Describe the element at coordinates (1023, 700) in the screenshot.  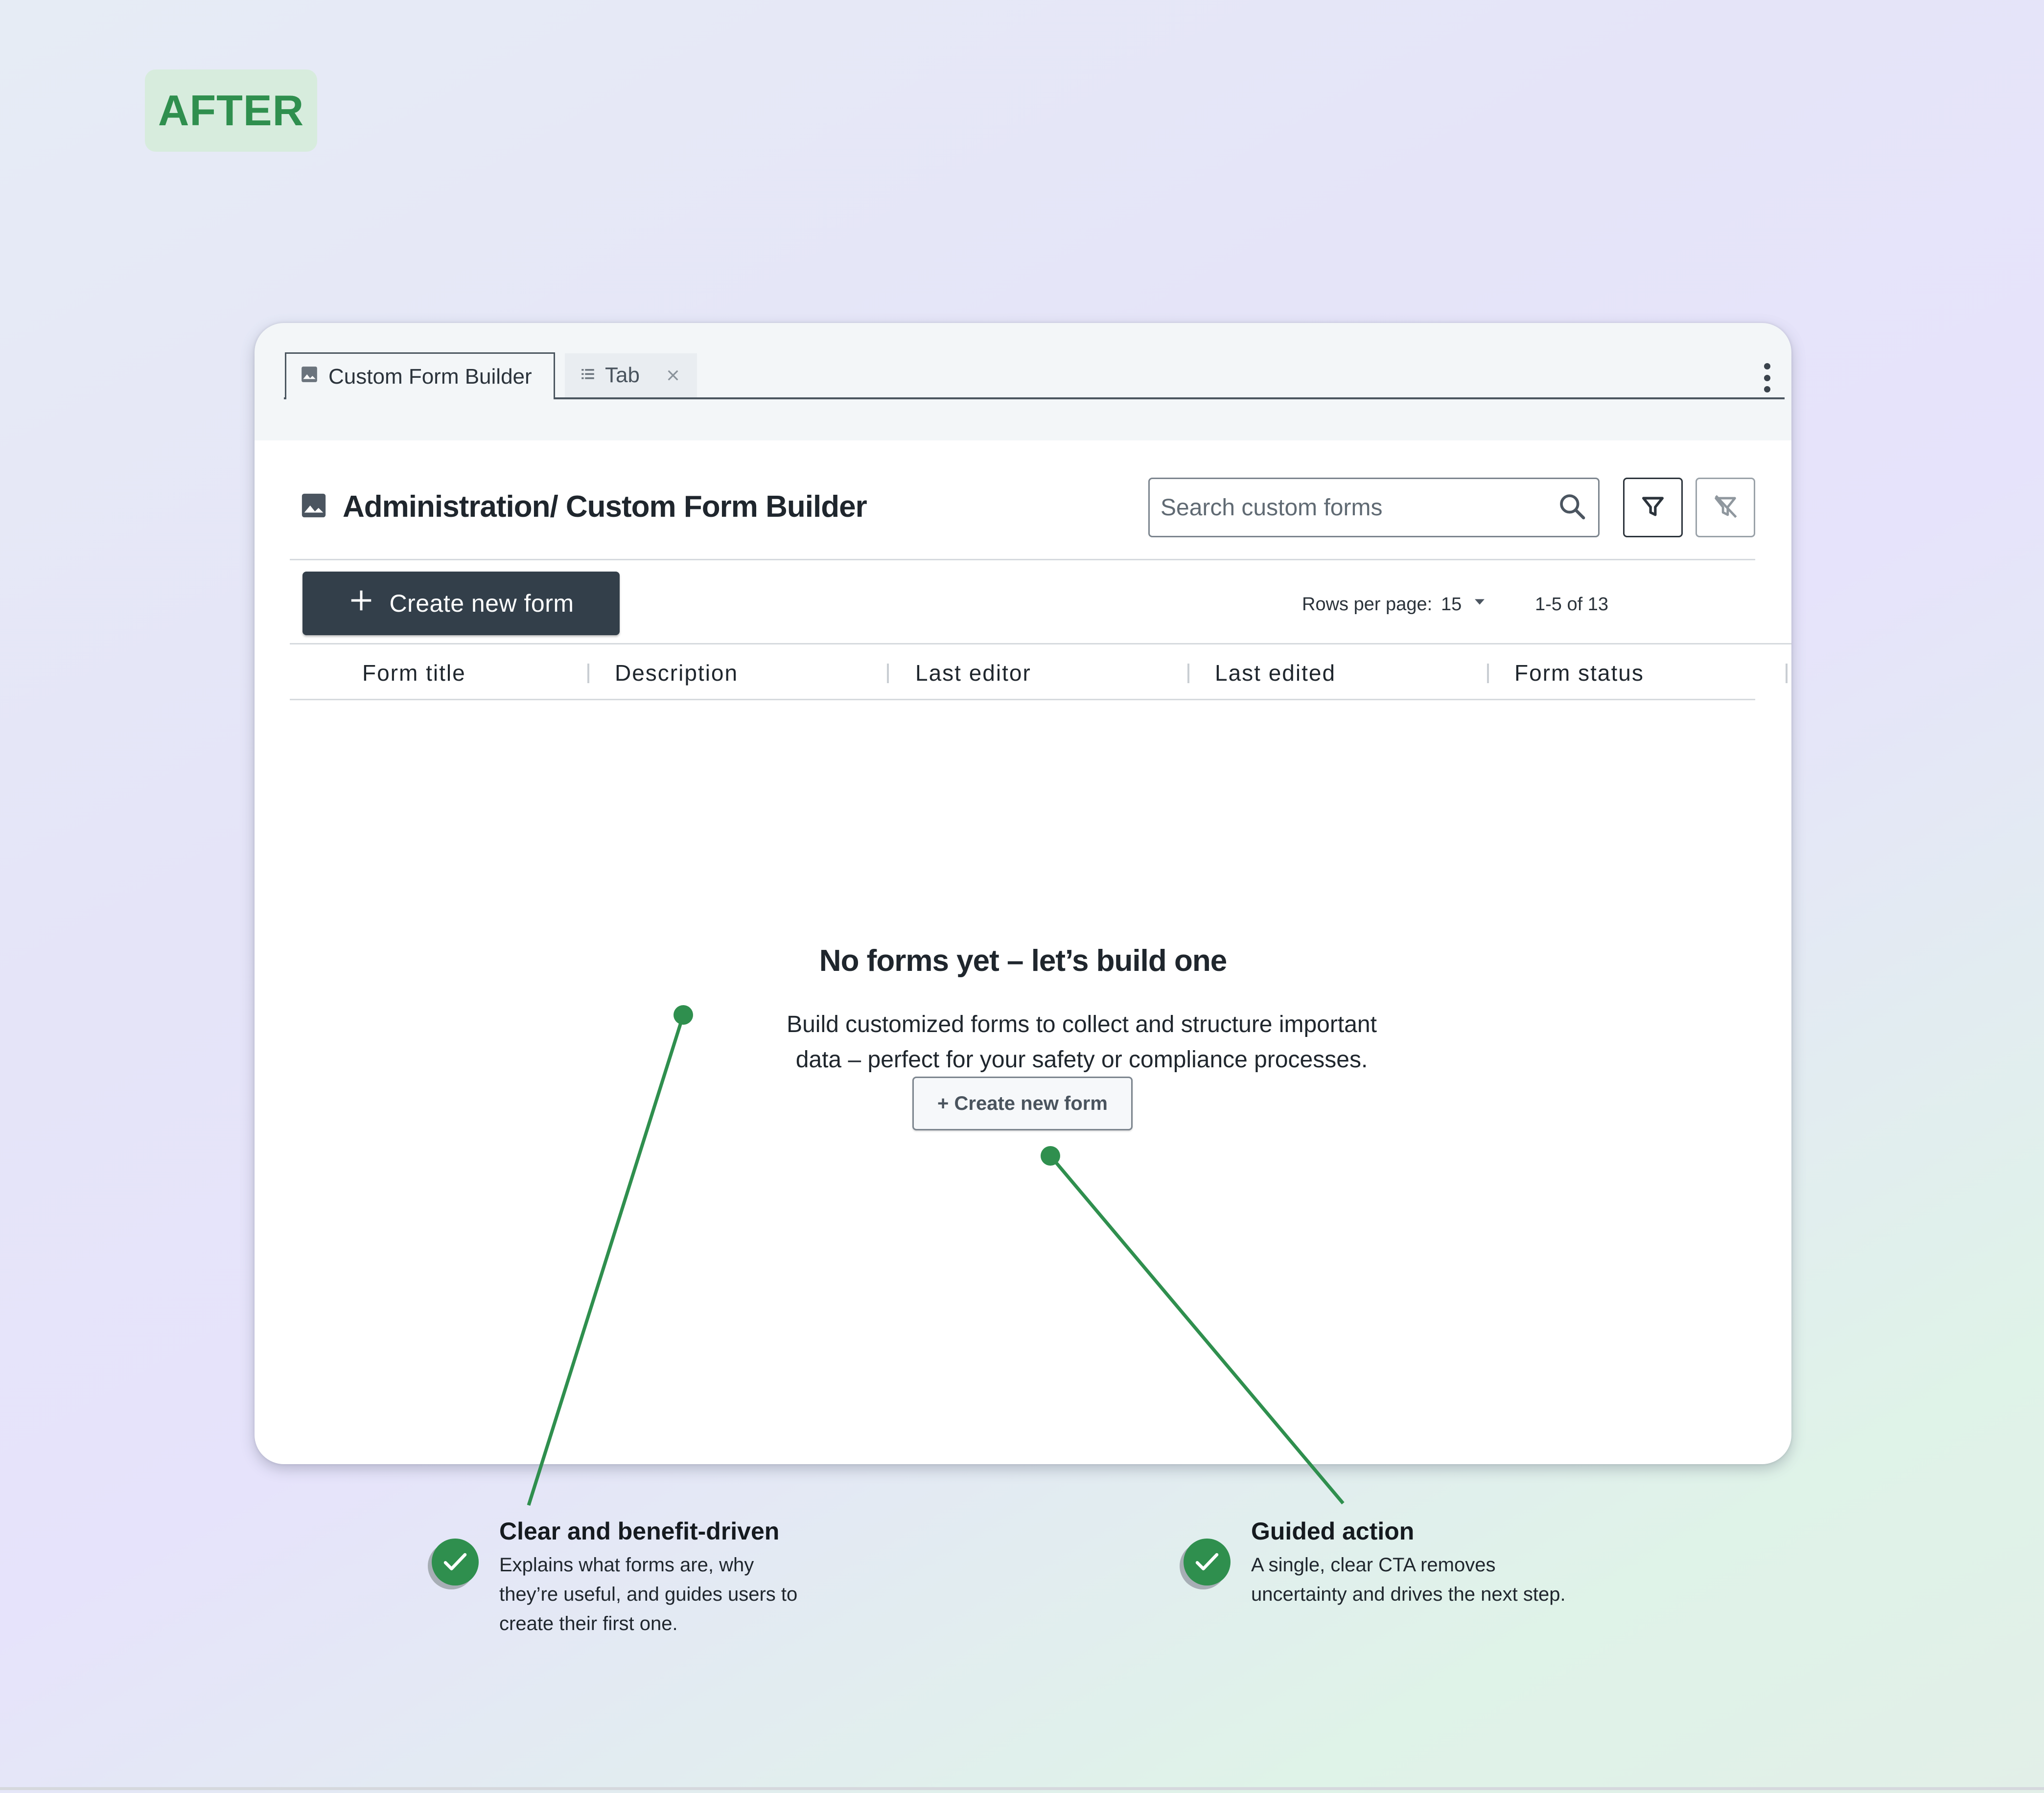
I see `table-header-divider` at that location.